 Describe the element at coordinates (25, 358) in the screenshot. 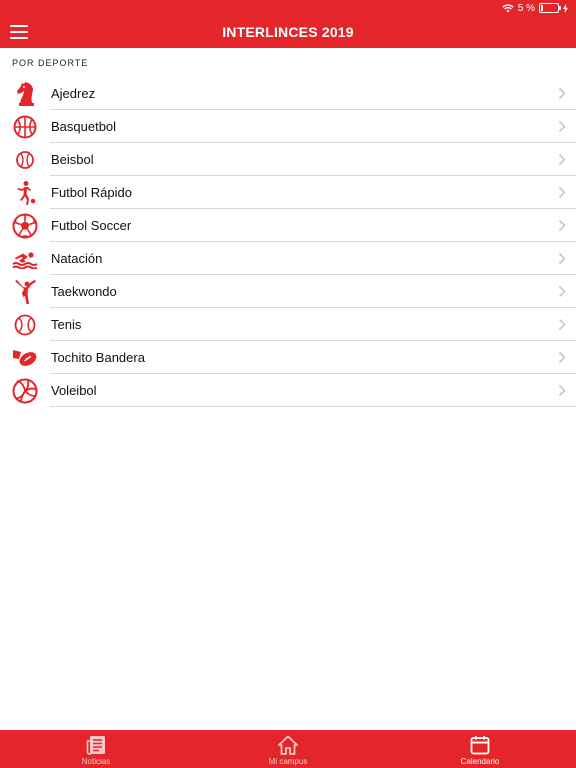

I see `football-flag-icon` at that location.